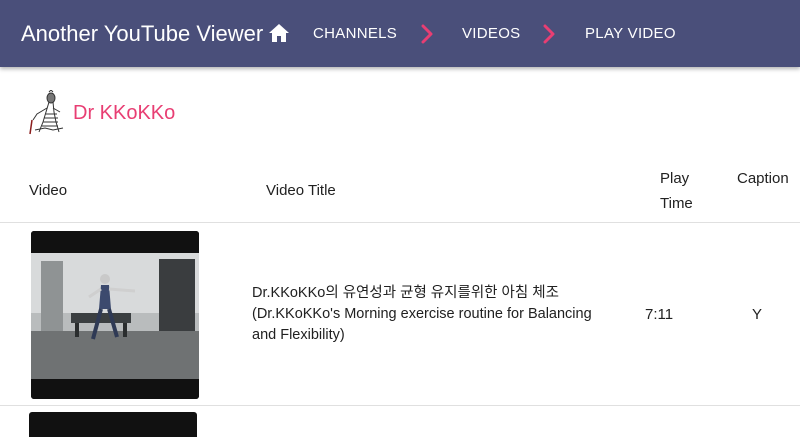 The image size is (800, 437). Describe the element at coordinates (301, 190) in the screenshot. I see `header-video-title: Video Title` at that location.